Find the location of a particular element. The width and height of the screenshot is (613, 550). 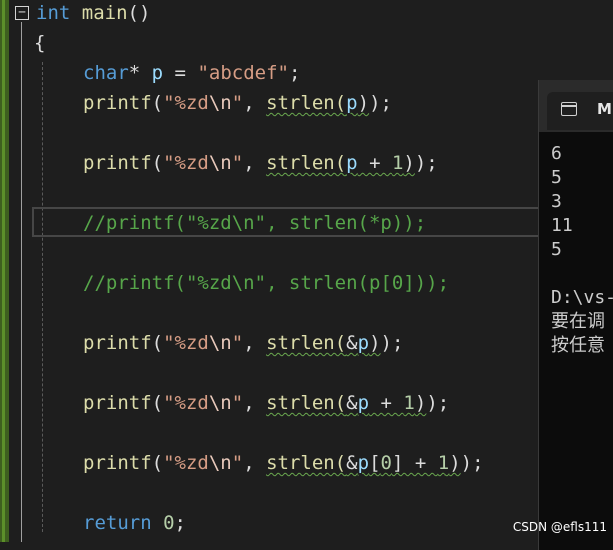

console-output-line: D:\vs- is located at coordinates (582, 297).